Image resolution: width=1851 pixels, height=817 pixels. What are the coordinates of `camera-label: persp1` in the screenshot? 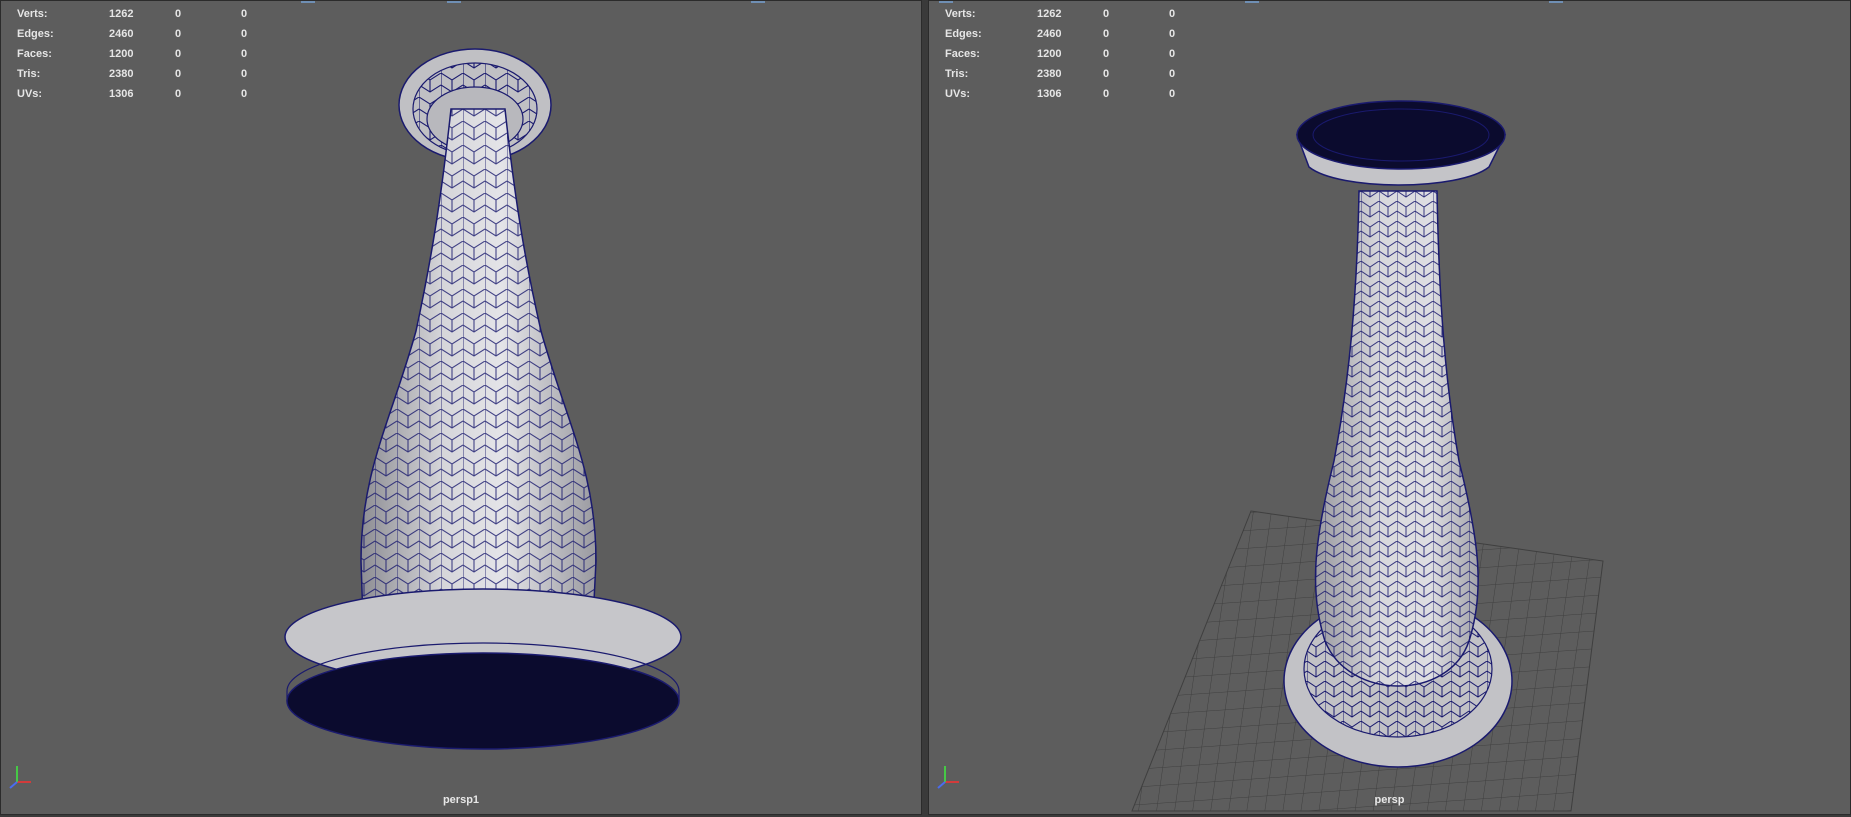 It's located at (461, 800).